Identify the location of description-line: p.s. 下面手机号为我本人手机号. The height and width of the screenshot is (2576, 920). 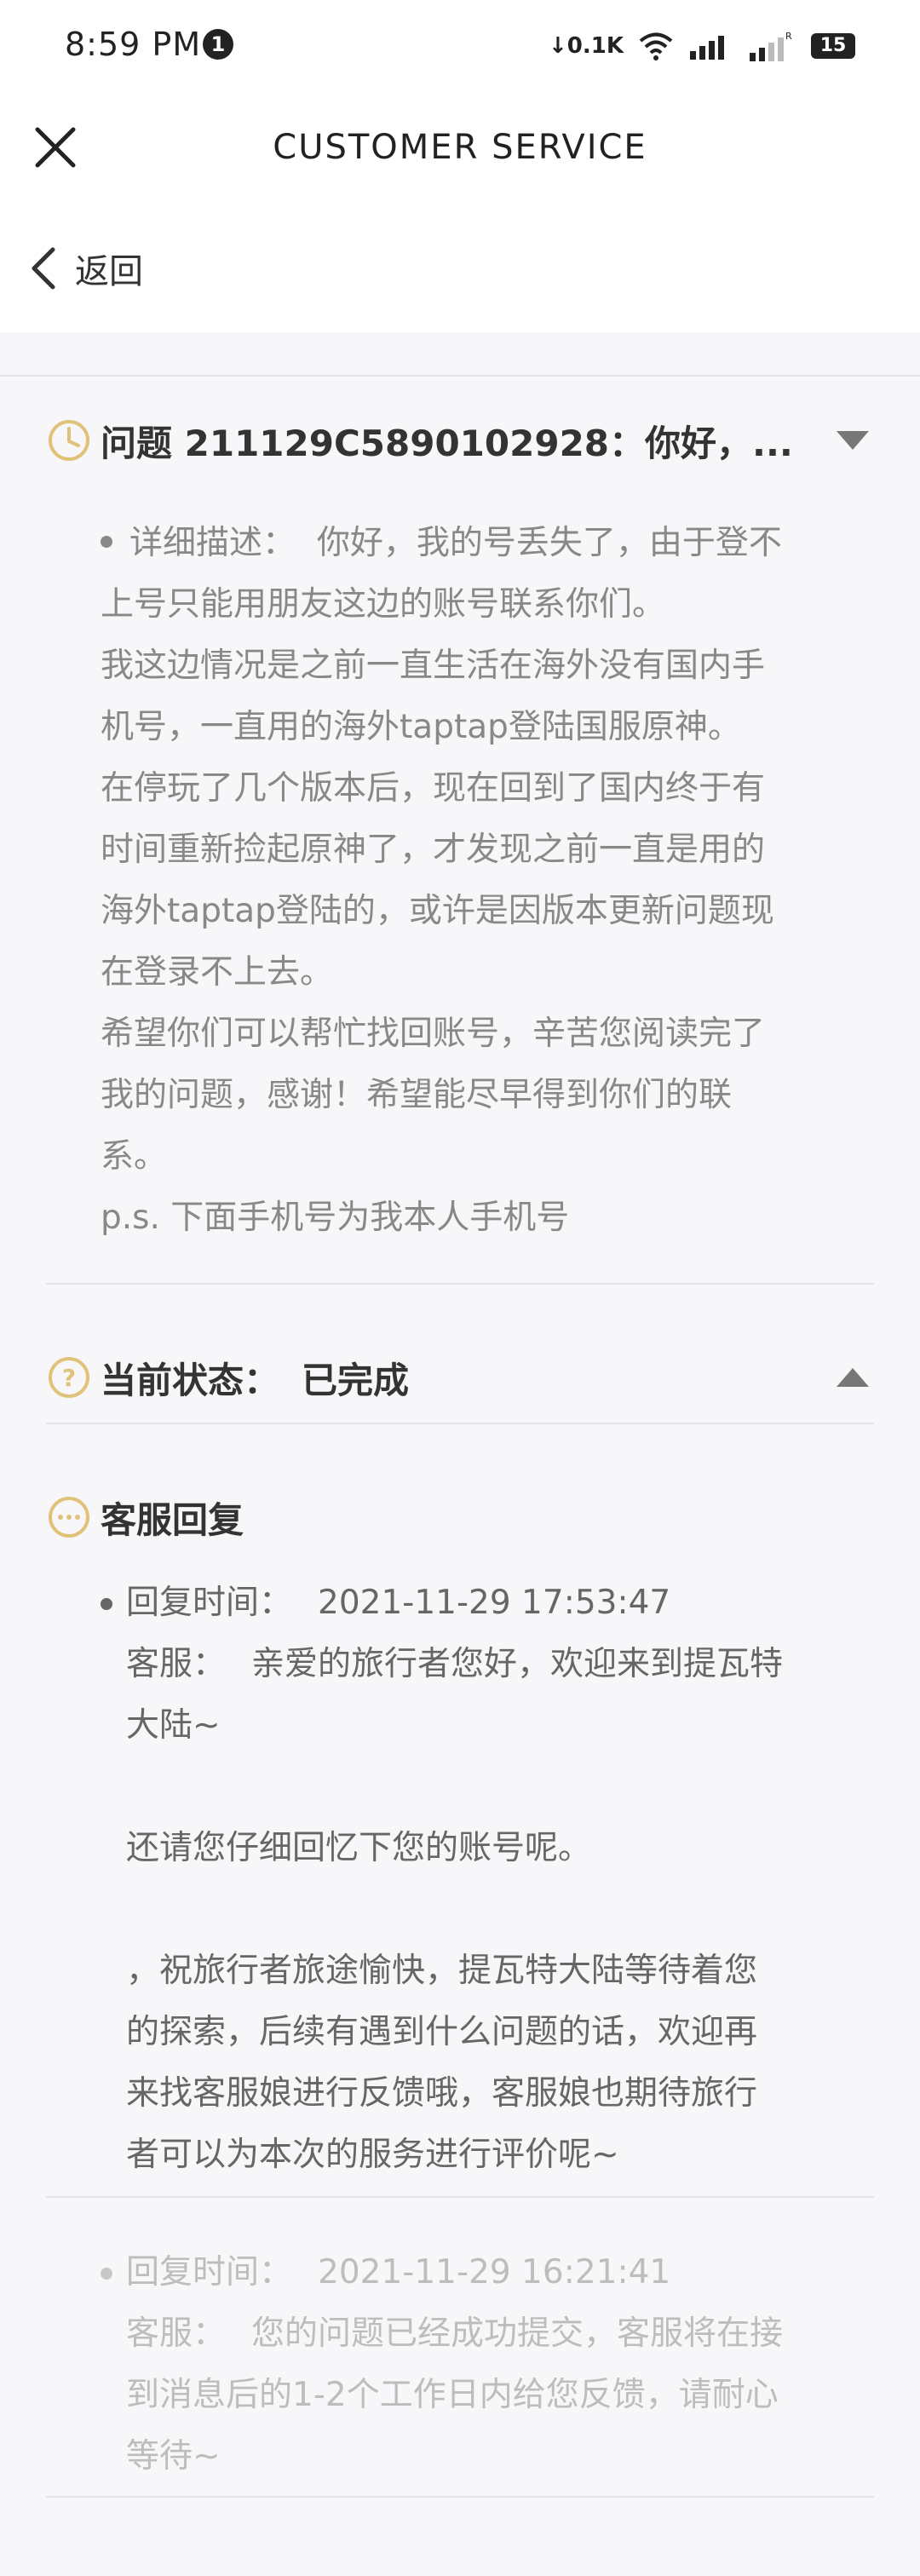
(336, 1218).